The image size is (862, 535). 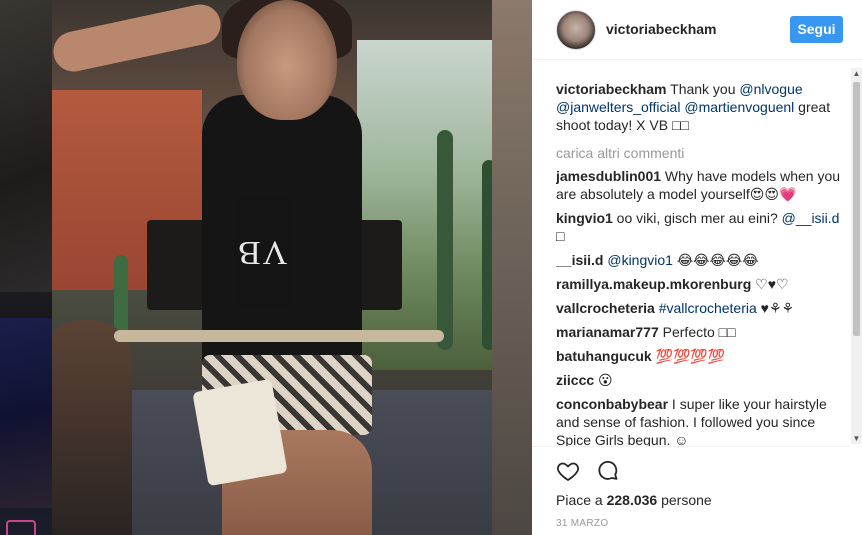 I want to click on background-feed-strip, so click(x=26, y=267).